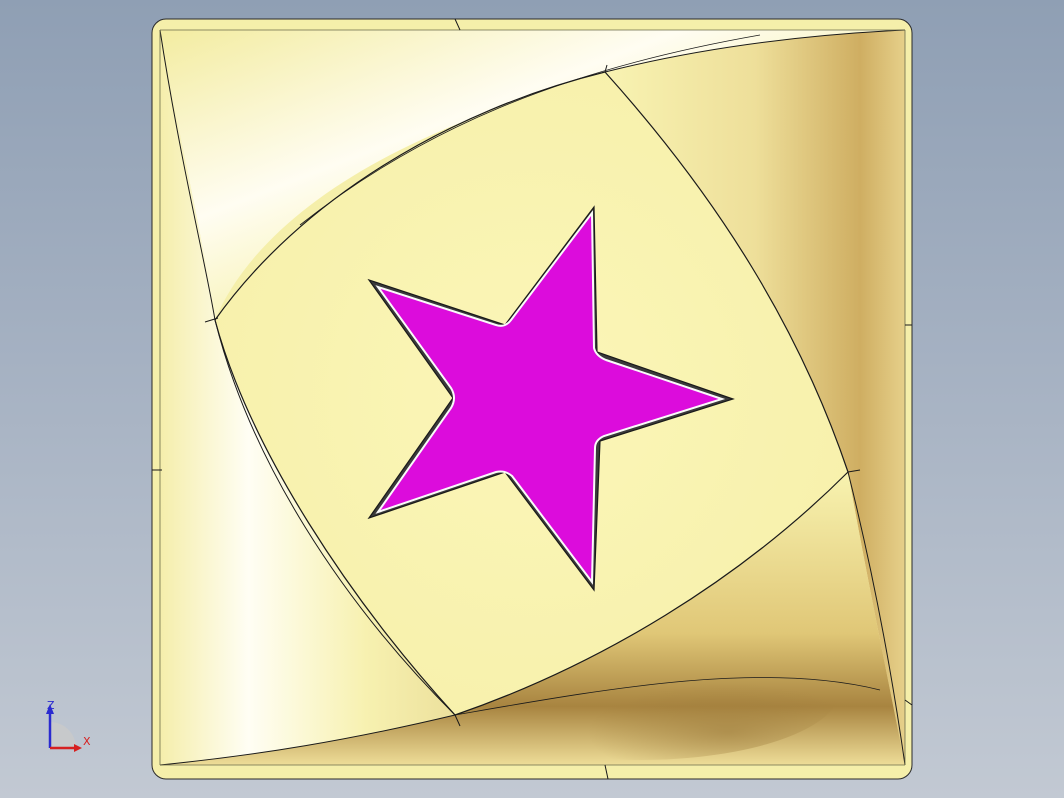  What do you see at coordinates (87, 741) in the screenshot?
I see `x-axis-label: X` at bounding box center [87, 741].